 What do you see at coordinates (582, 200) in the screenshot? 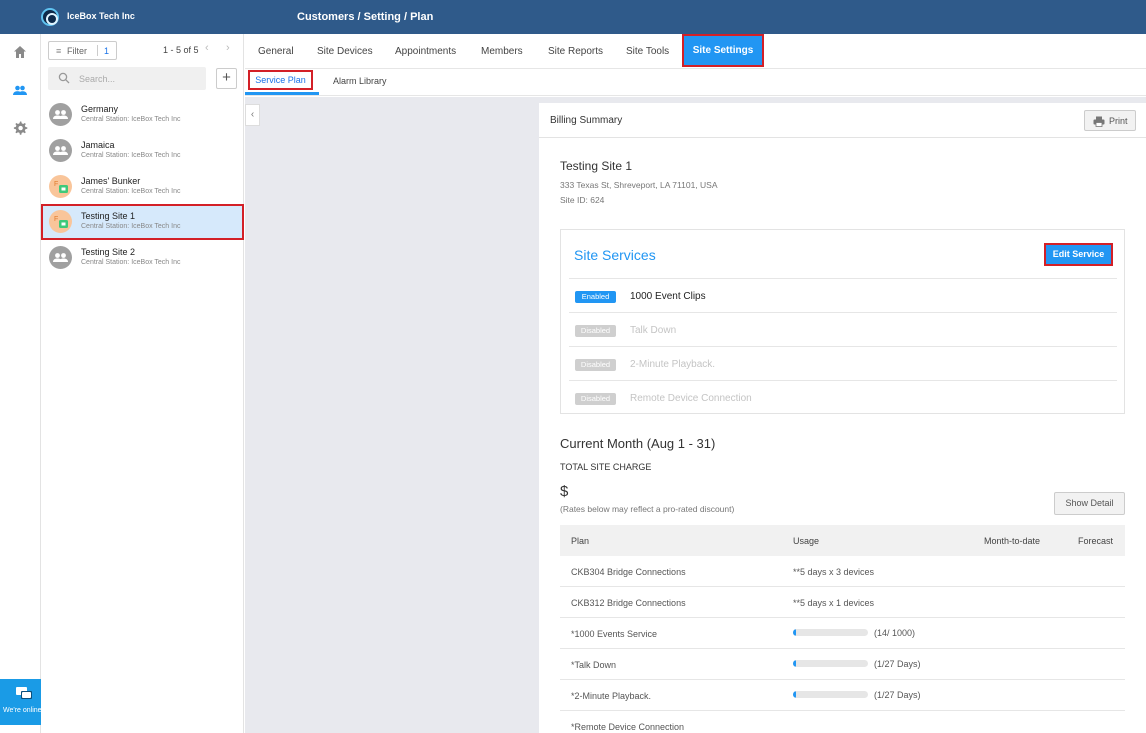
I see `site-id: Site ID: 624` at bounding box center [582, 200].